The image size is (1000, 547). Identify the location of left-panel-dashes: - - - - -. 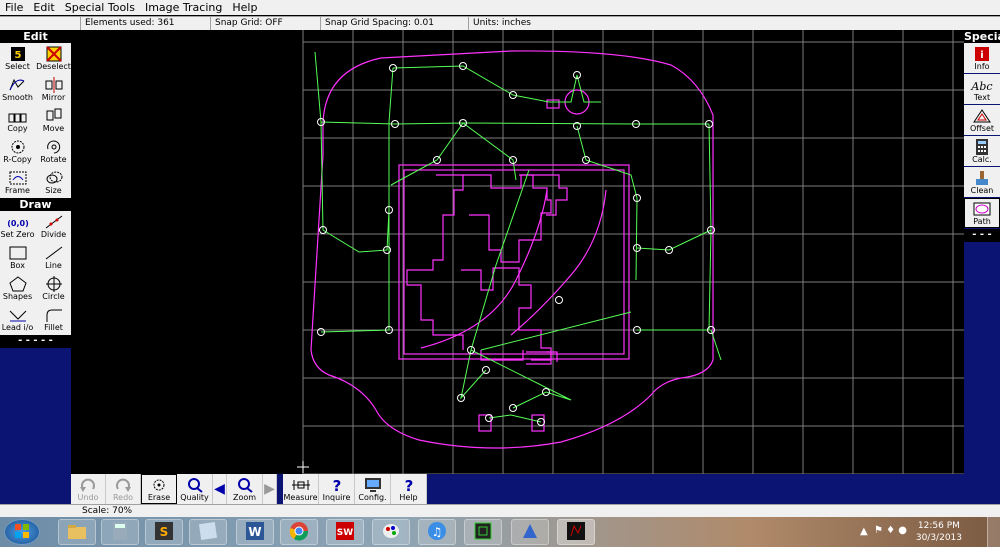
(35, 341).